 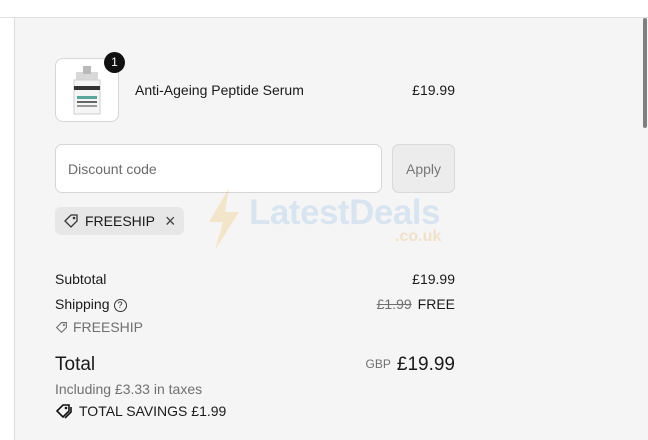 I want to click on total-savings-row: TOTAL SAVINGS £1.99, so click(x=140, y=411).